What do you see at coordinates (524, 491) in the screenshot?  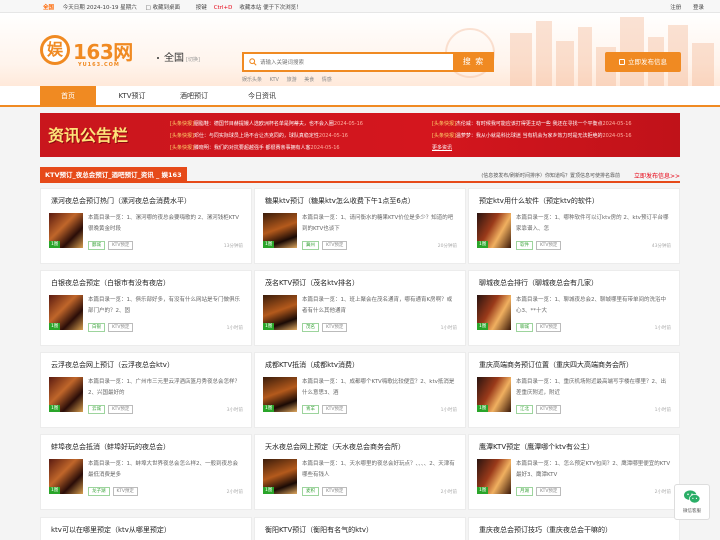 I see `city-tag: 月湖` at bounding box center [524, 491].